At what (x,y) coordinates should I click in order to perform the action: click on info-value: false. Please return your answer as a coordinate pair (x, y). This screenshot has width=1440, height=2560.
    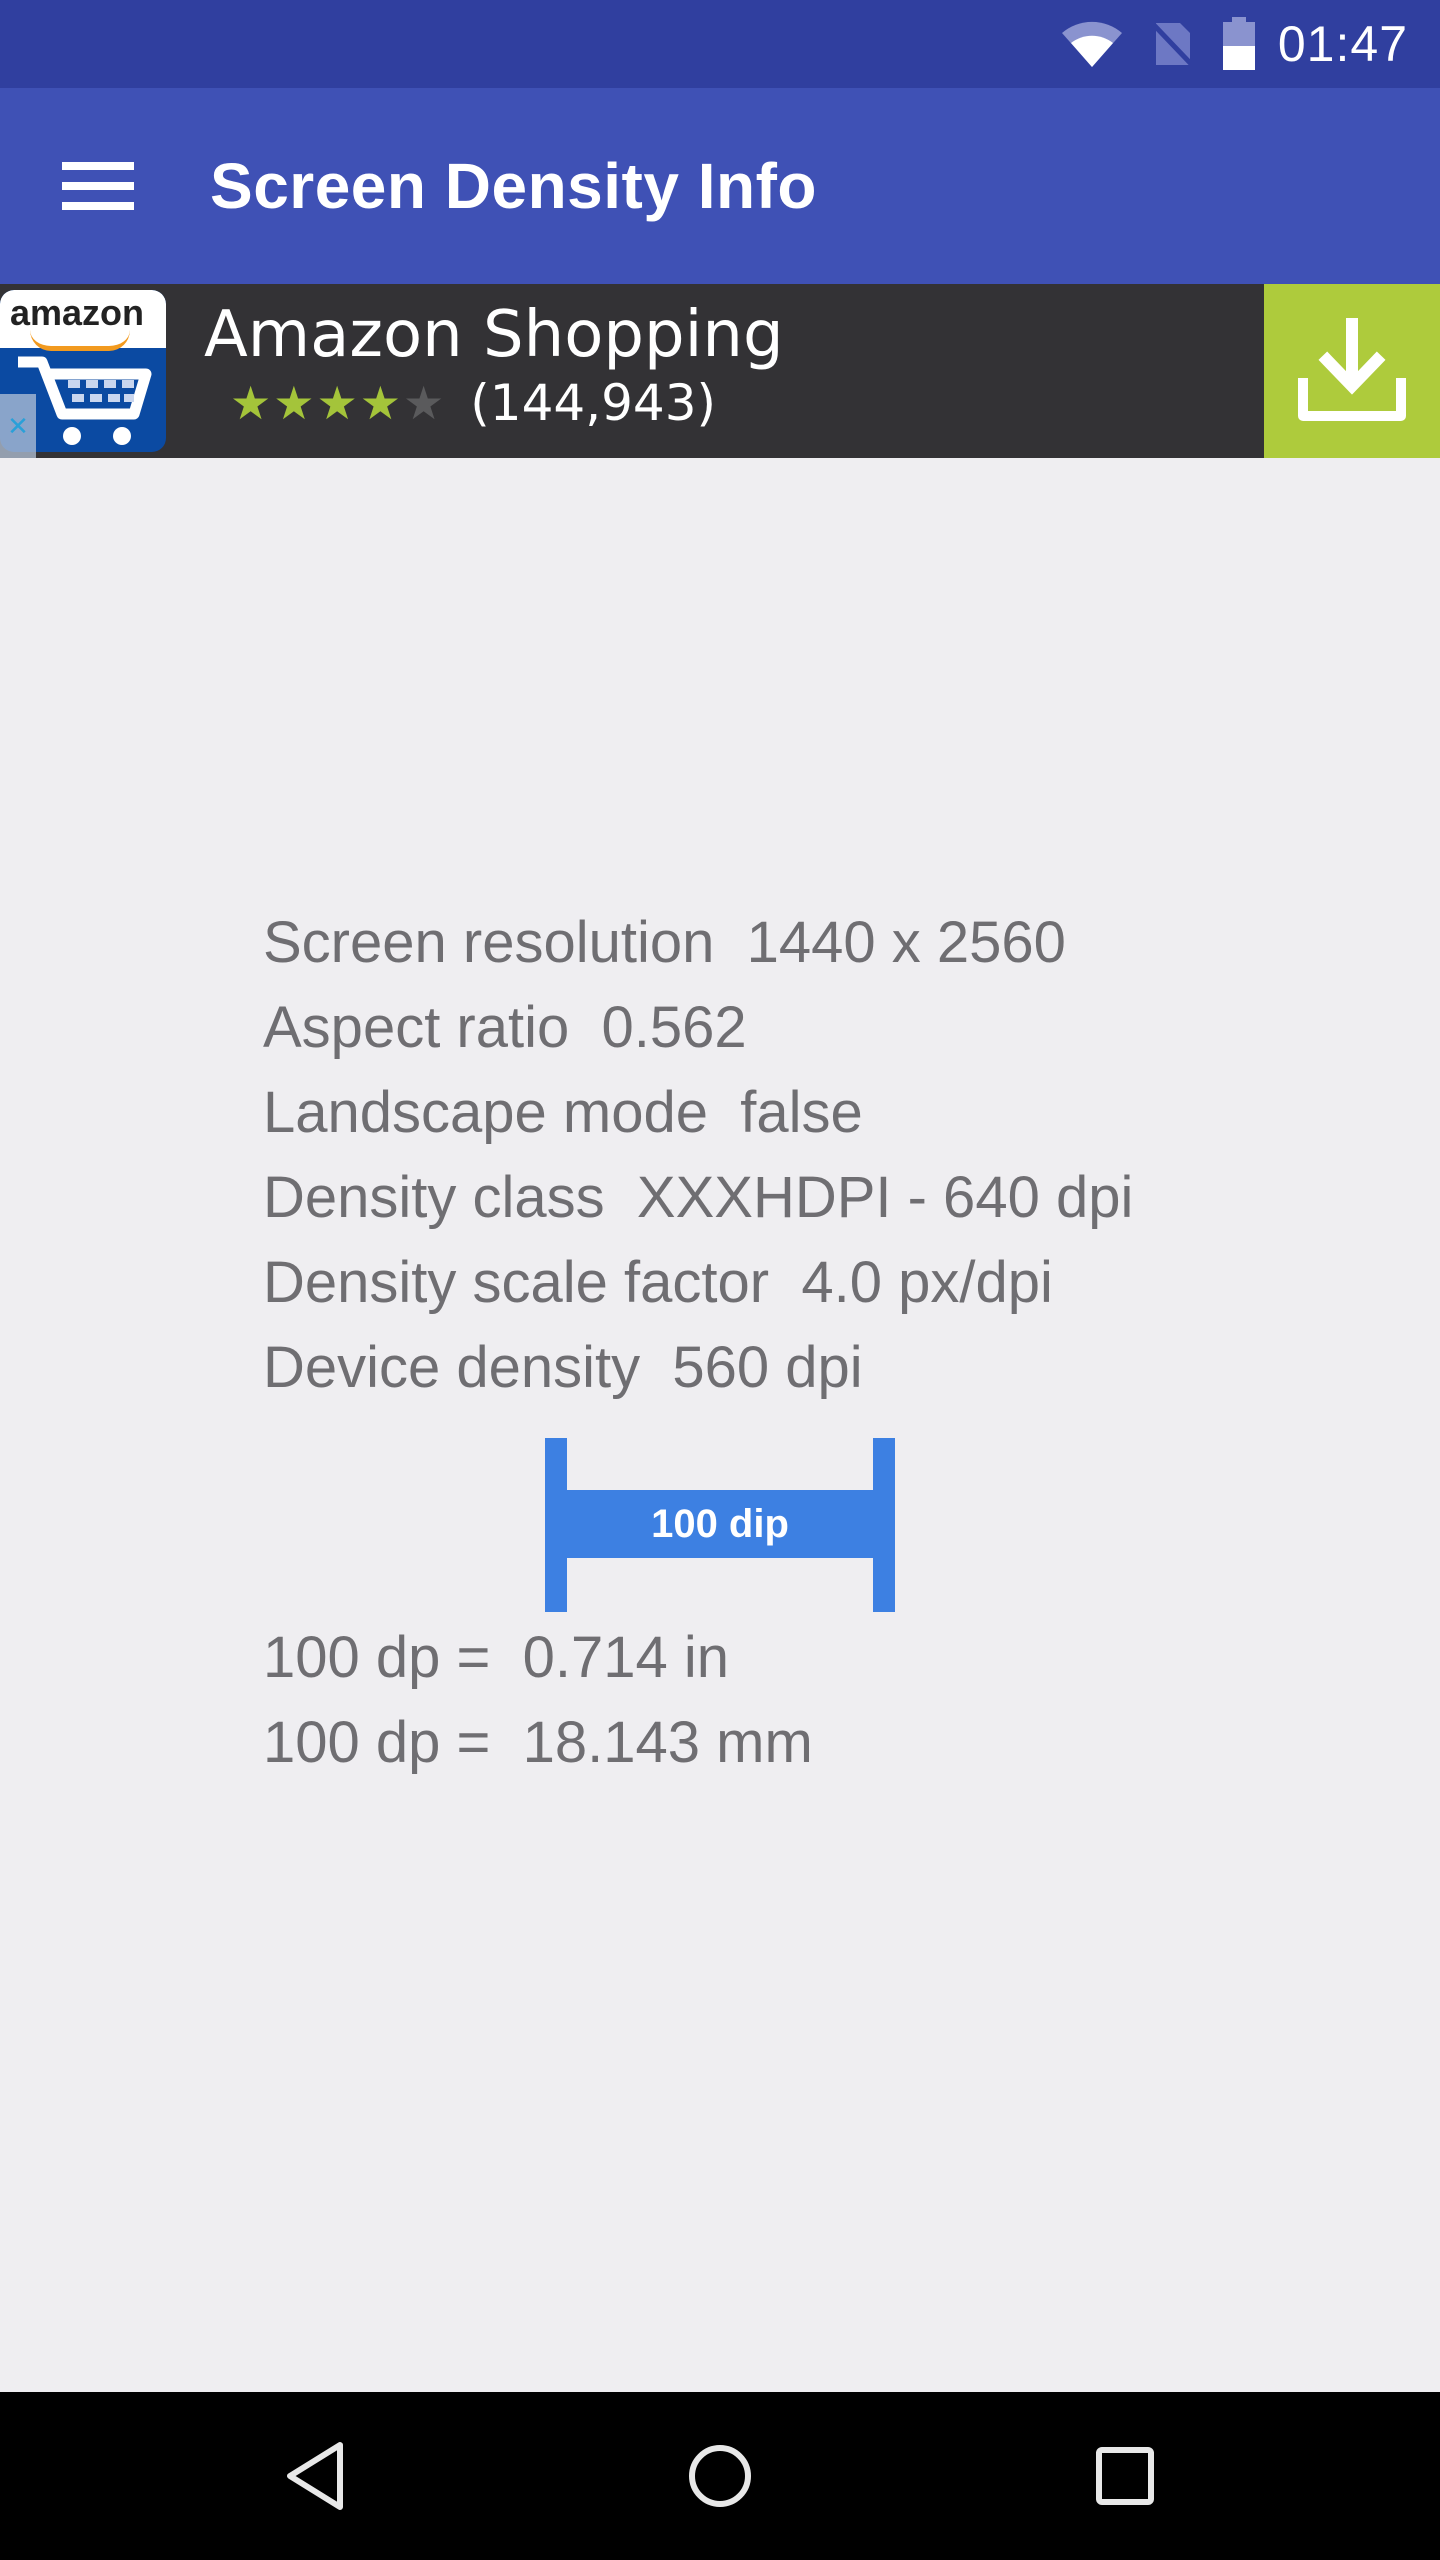
    Looking at the image, I should click on (801, 1112).